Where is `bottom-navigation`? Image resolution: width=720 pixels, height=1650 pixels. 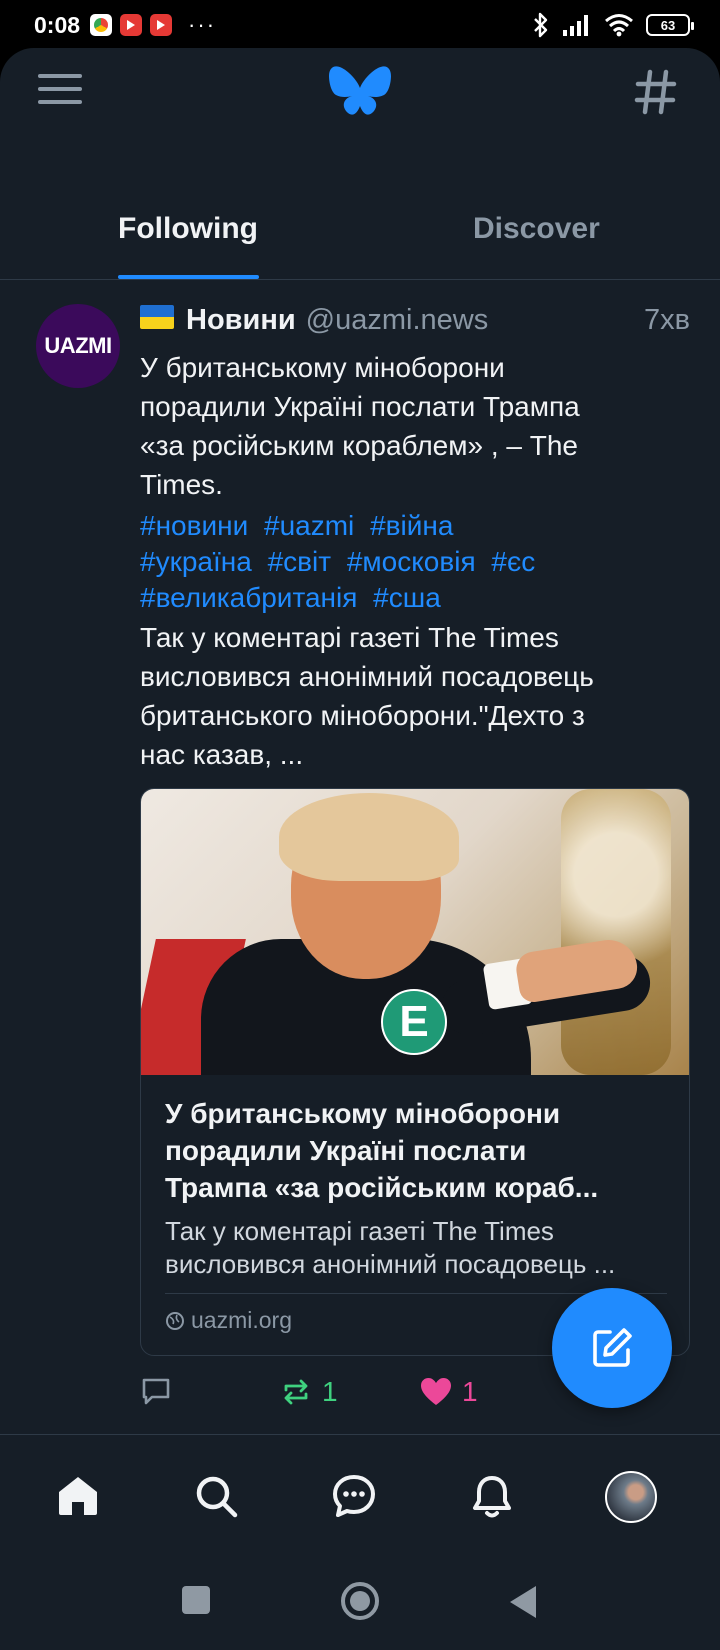 bottom-navigation is located at coordinates (360, 1496).